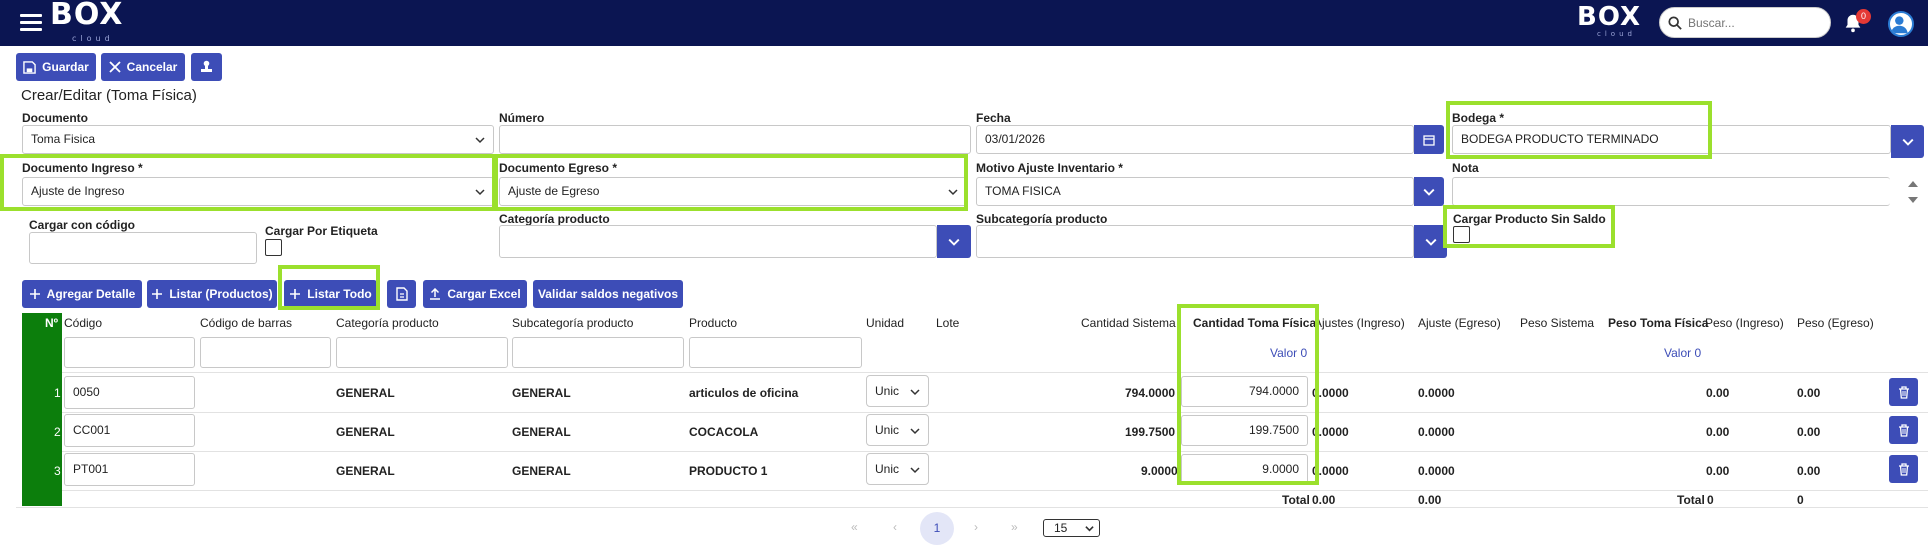 The width and height of the screenshot is (1928, 551). What do you see at coordinates (1195, 139) in the screenshot?
I see `fecha-input: 03/01/2026` at bounding box center [1195, 139].